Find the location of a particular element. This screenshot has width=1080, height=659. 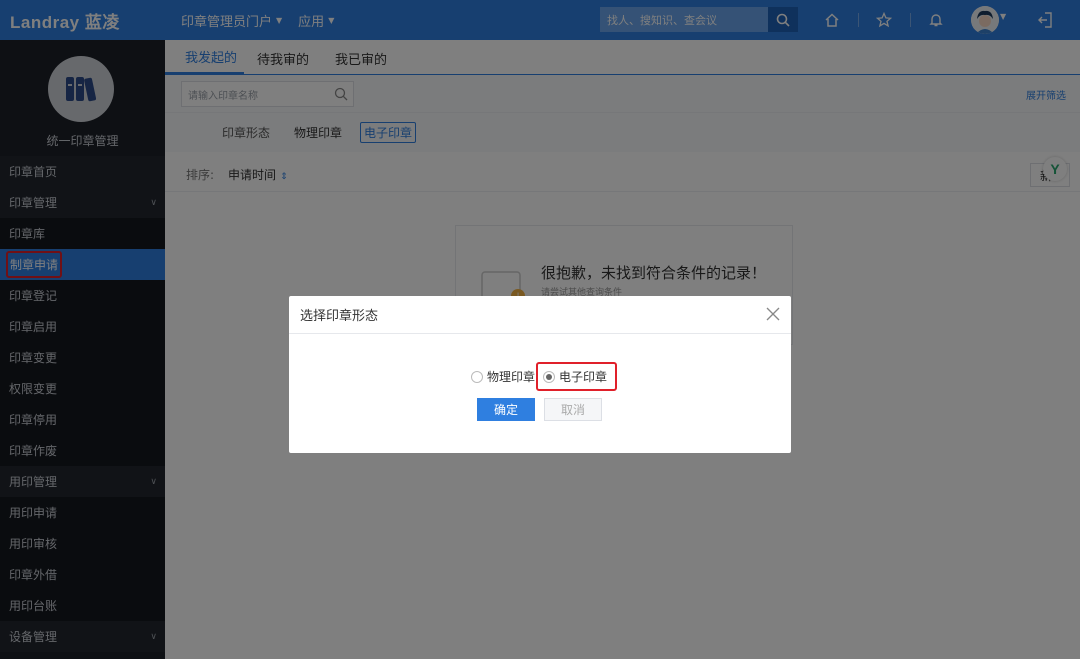

confirm-button: 确定 is located at coordinates (506, 409).